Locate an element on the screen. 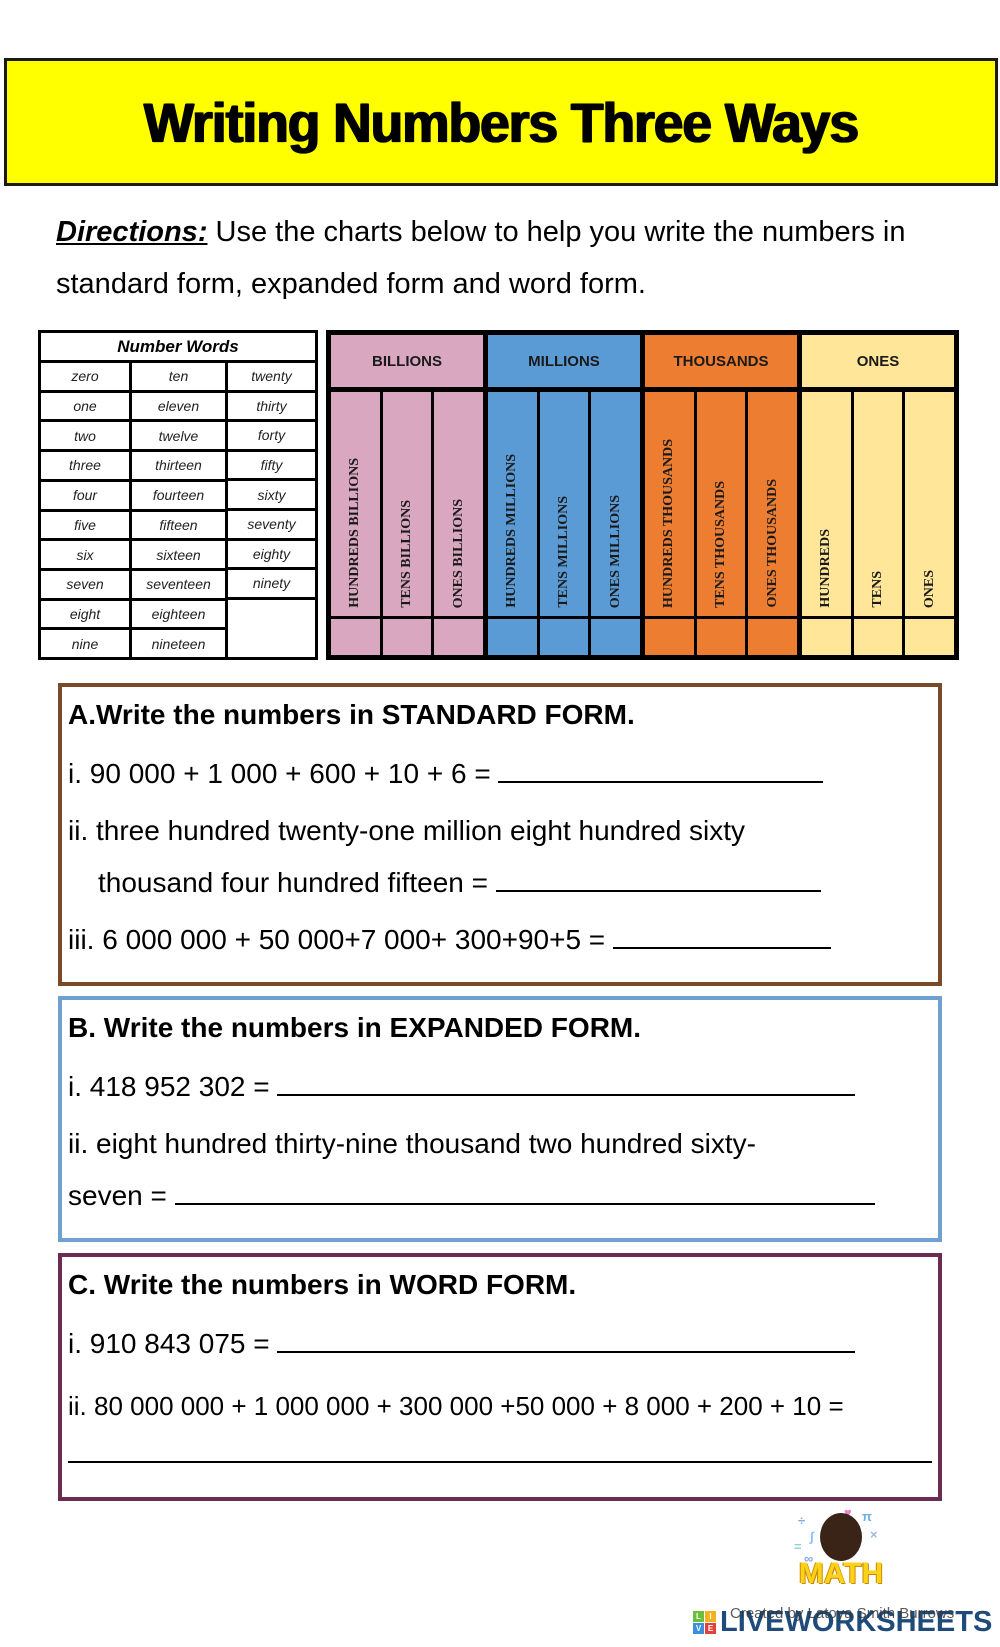 This screenshot has width=1000, height=1647. number-word-cell: fourteen is located at coordinates (178, 497).